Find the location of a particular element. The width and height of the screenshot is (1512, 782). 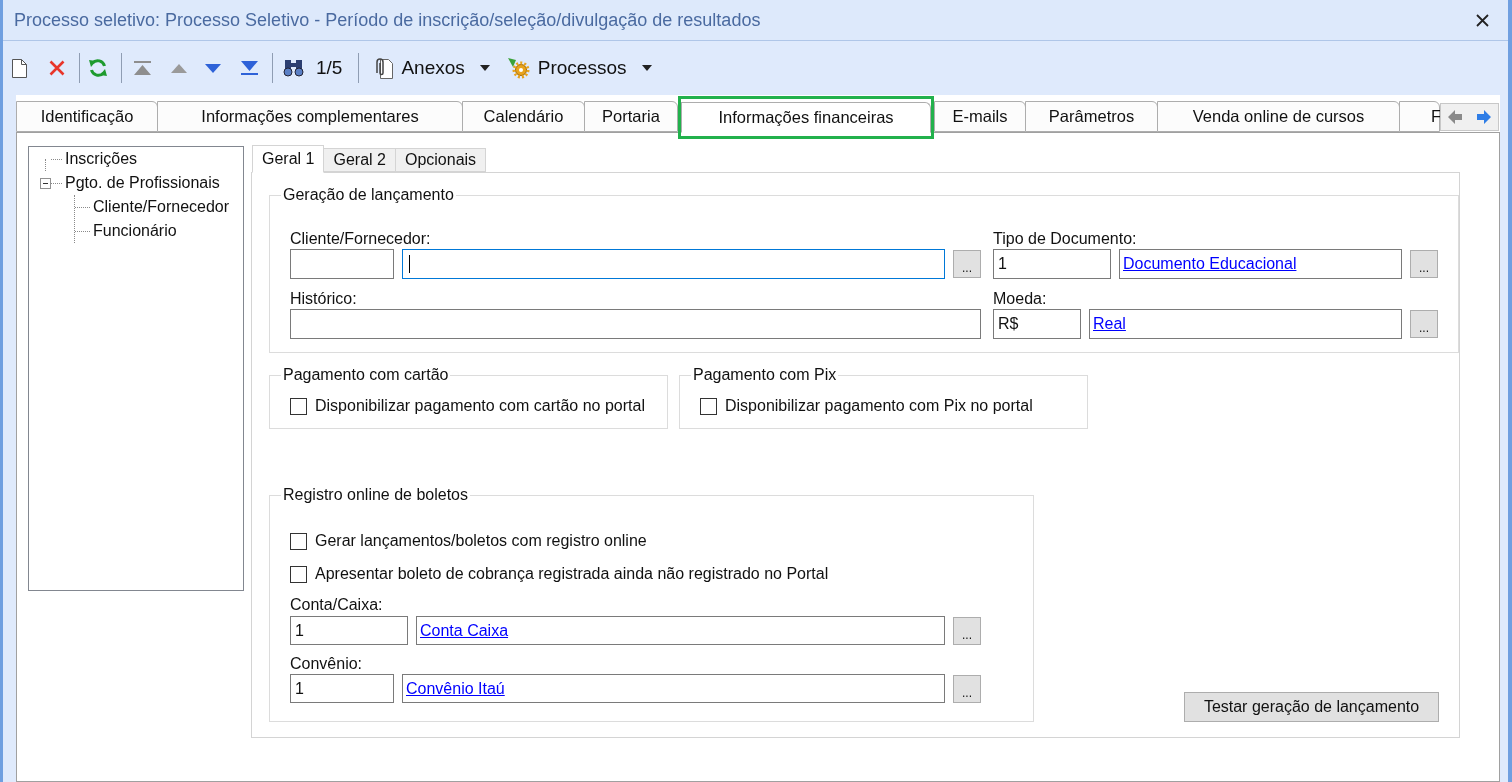

minus-box-icon is located at coordinates (45, 183).